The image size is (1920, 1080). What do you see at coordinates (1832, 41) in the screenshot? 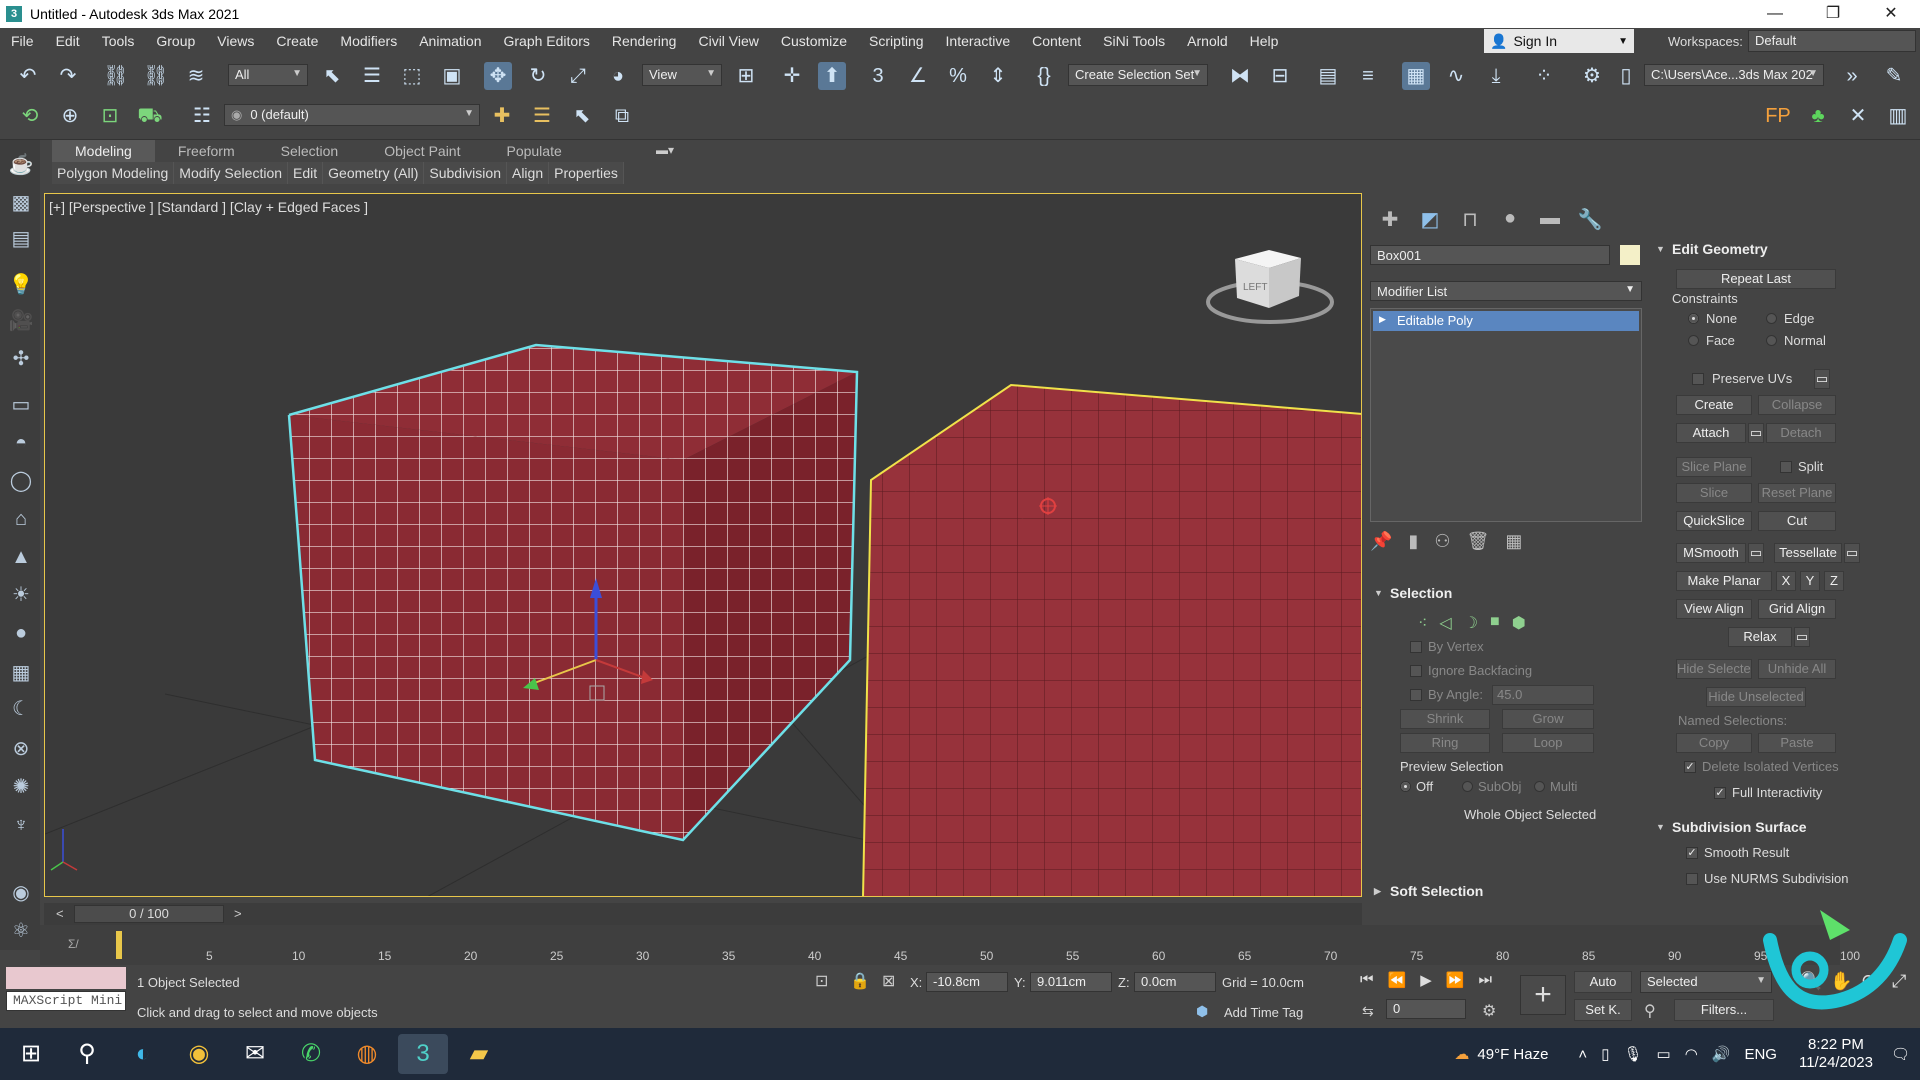
I see `workspace-select: Default` at bounding box center [1832, 41].